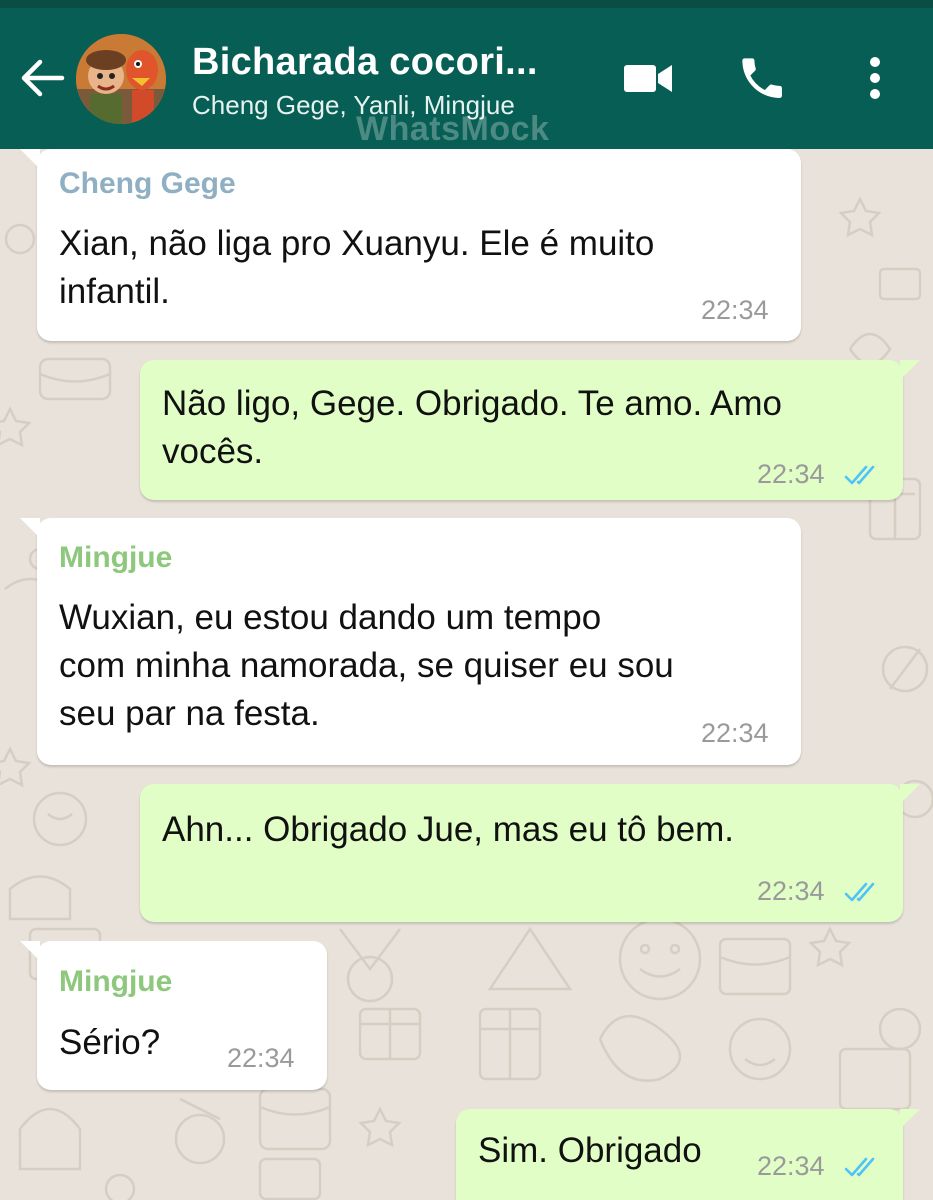 The width and height of the screenshot is (933, 1200). What do you see at coordinates (762, 78) in the screenshot?
I see `phone-icon` at bounding box center [762, 78].